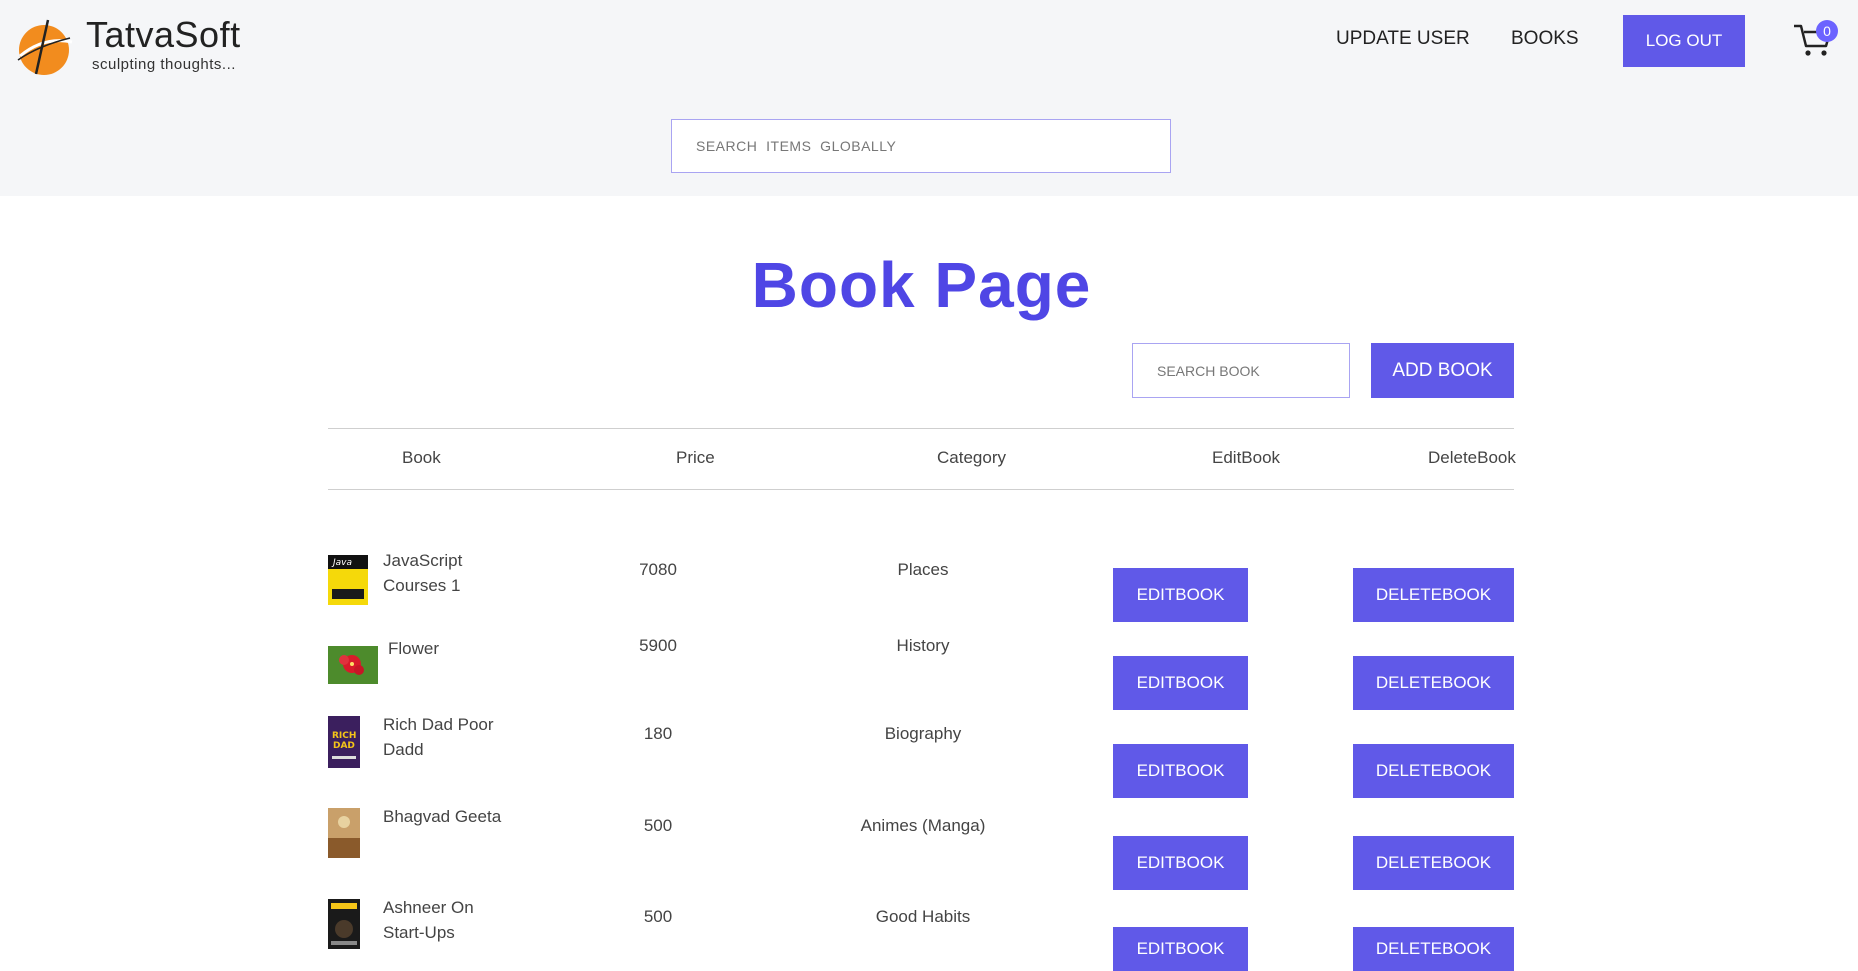 This screenshot has width=1858, height=971. Describe the element at coordinates (921, 489) in the screenshot. I see `table-header-divider` at that location.